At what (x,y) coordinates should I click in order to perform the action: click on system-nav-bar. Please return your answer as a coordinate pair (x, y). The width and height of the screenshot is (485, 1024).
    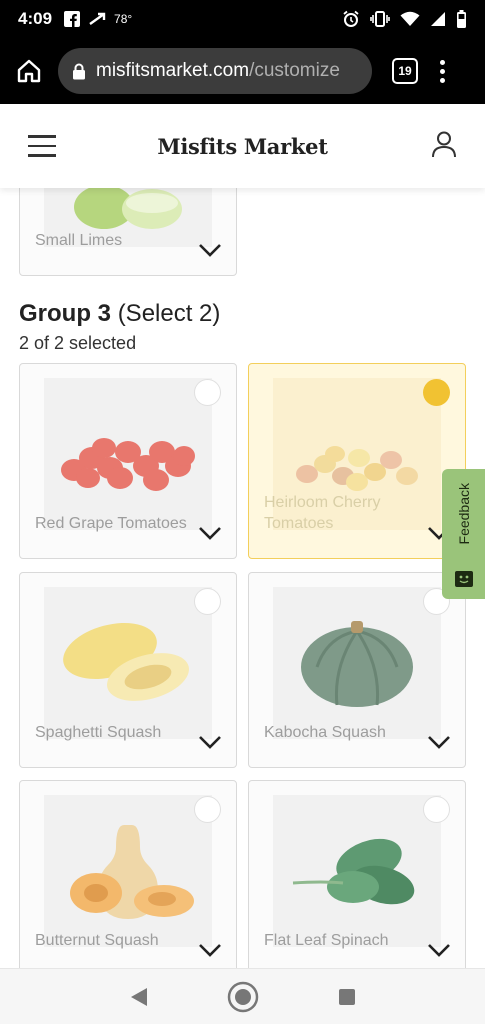
    Looking at the image, I should click on (242, 996).